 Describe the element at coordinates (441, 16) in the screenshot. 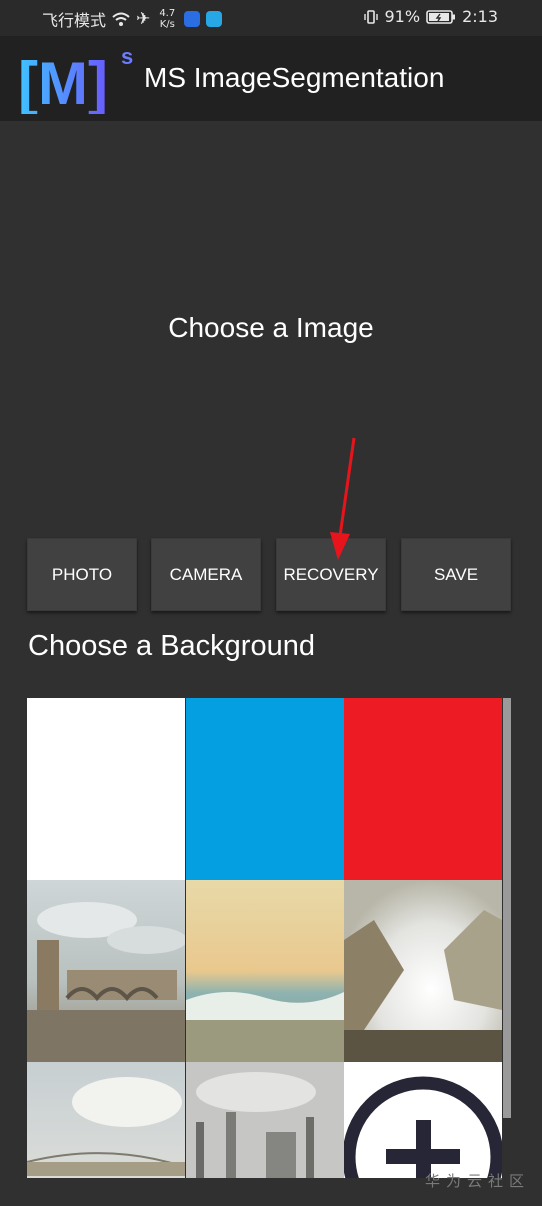

I see `battery-charging-icon` at that location.